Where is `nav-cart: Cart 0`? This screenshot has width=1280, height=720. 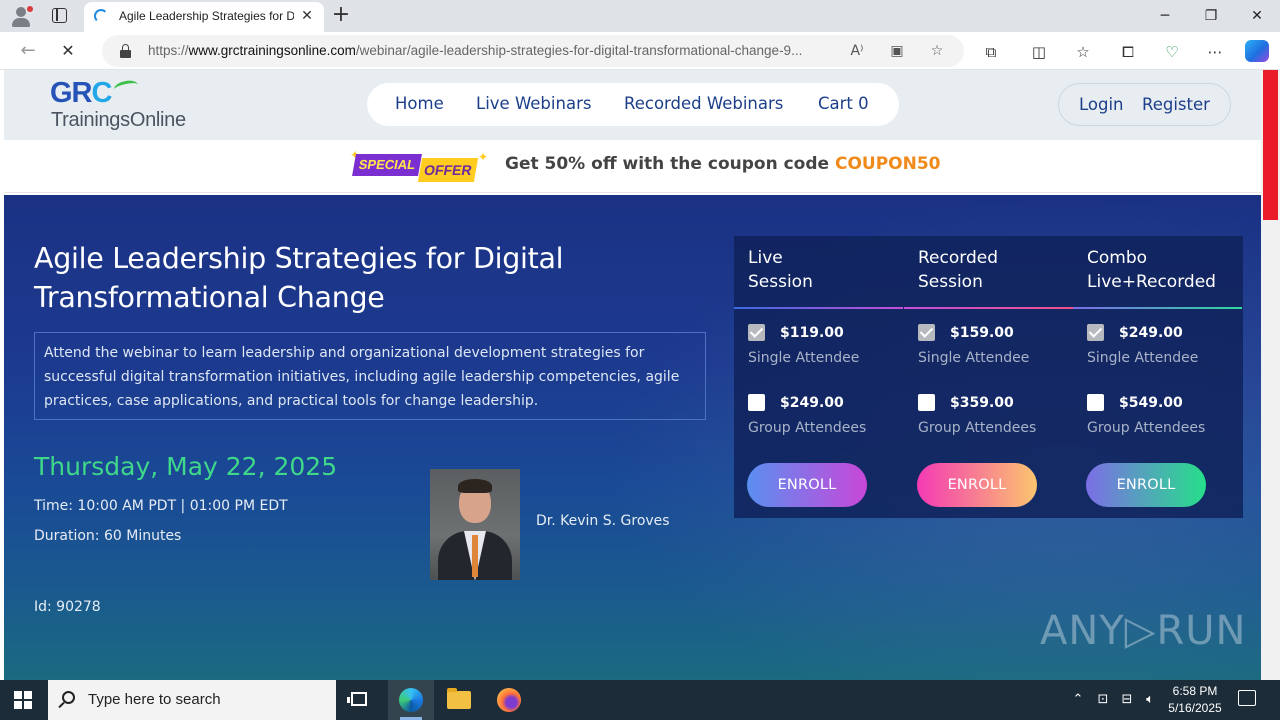
nav-cart: Cart 0 is located at coordinates (843, 103).